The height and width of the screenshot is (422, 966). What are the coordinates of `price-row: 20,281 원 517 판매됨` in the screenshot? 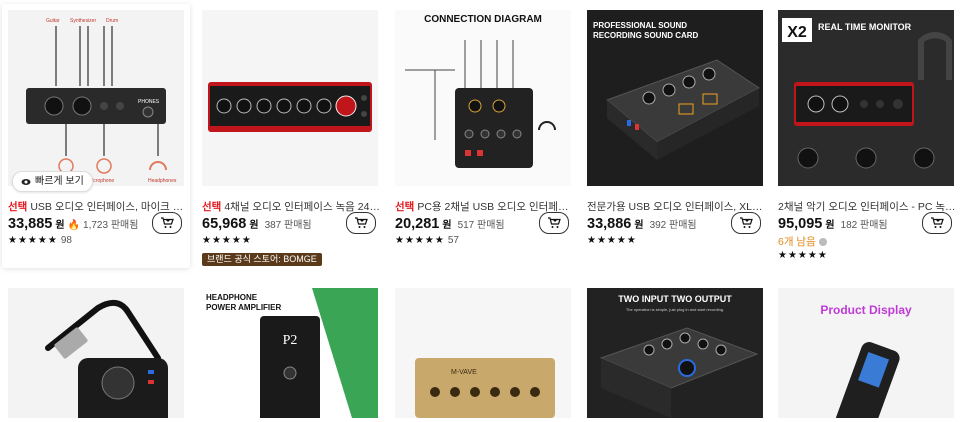 It's located at (450, 224).